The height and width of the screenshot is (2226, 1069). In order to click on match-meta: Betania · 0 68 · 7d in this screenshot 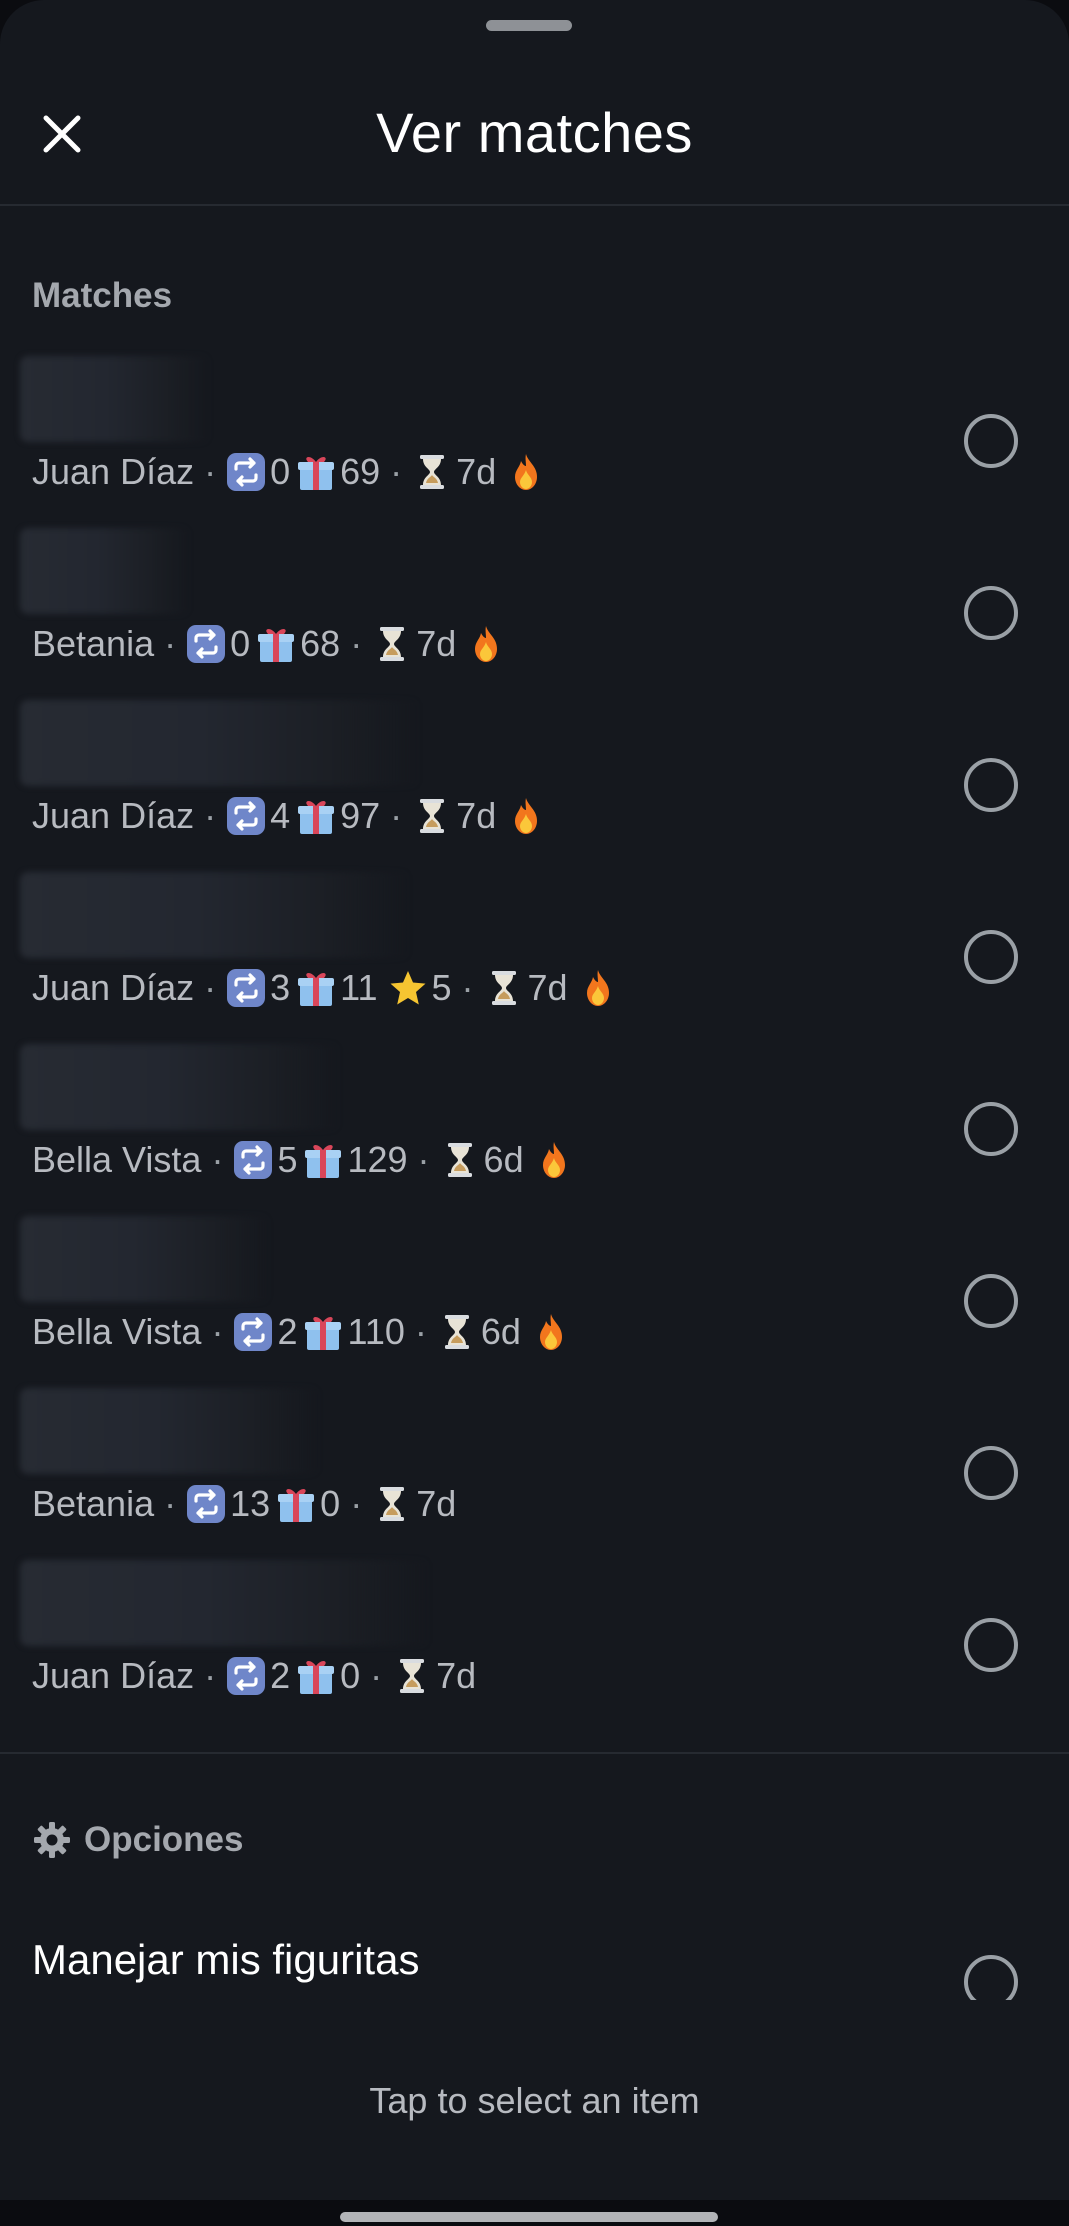, I will do `click(271, 644)`.